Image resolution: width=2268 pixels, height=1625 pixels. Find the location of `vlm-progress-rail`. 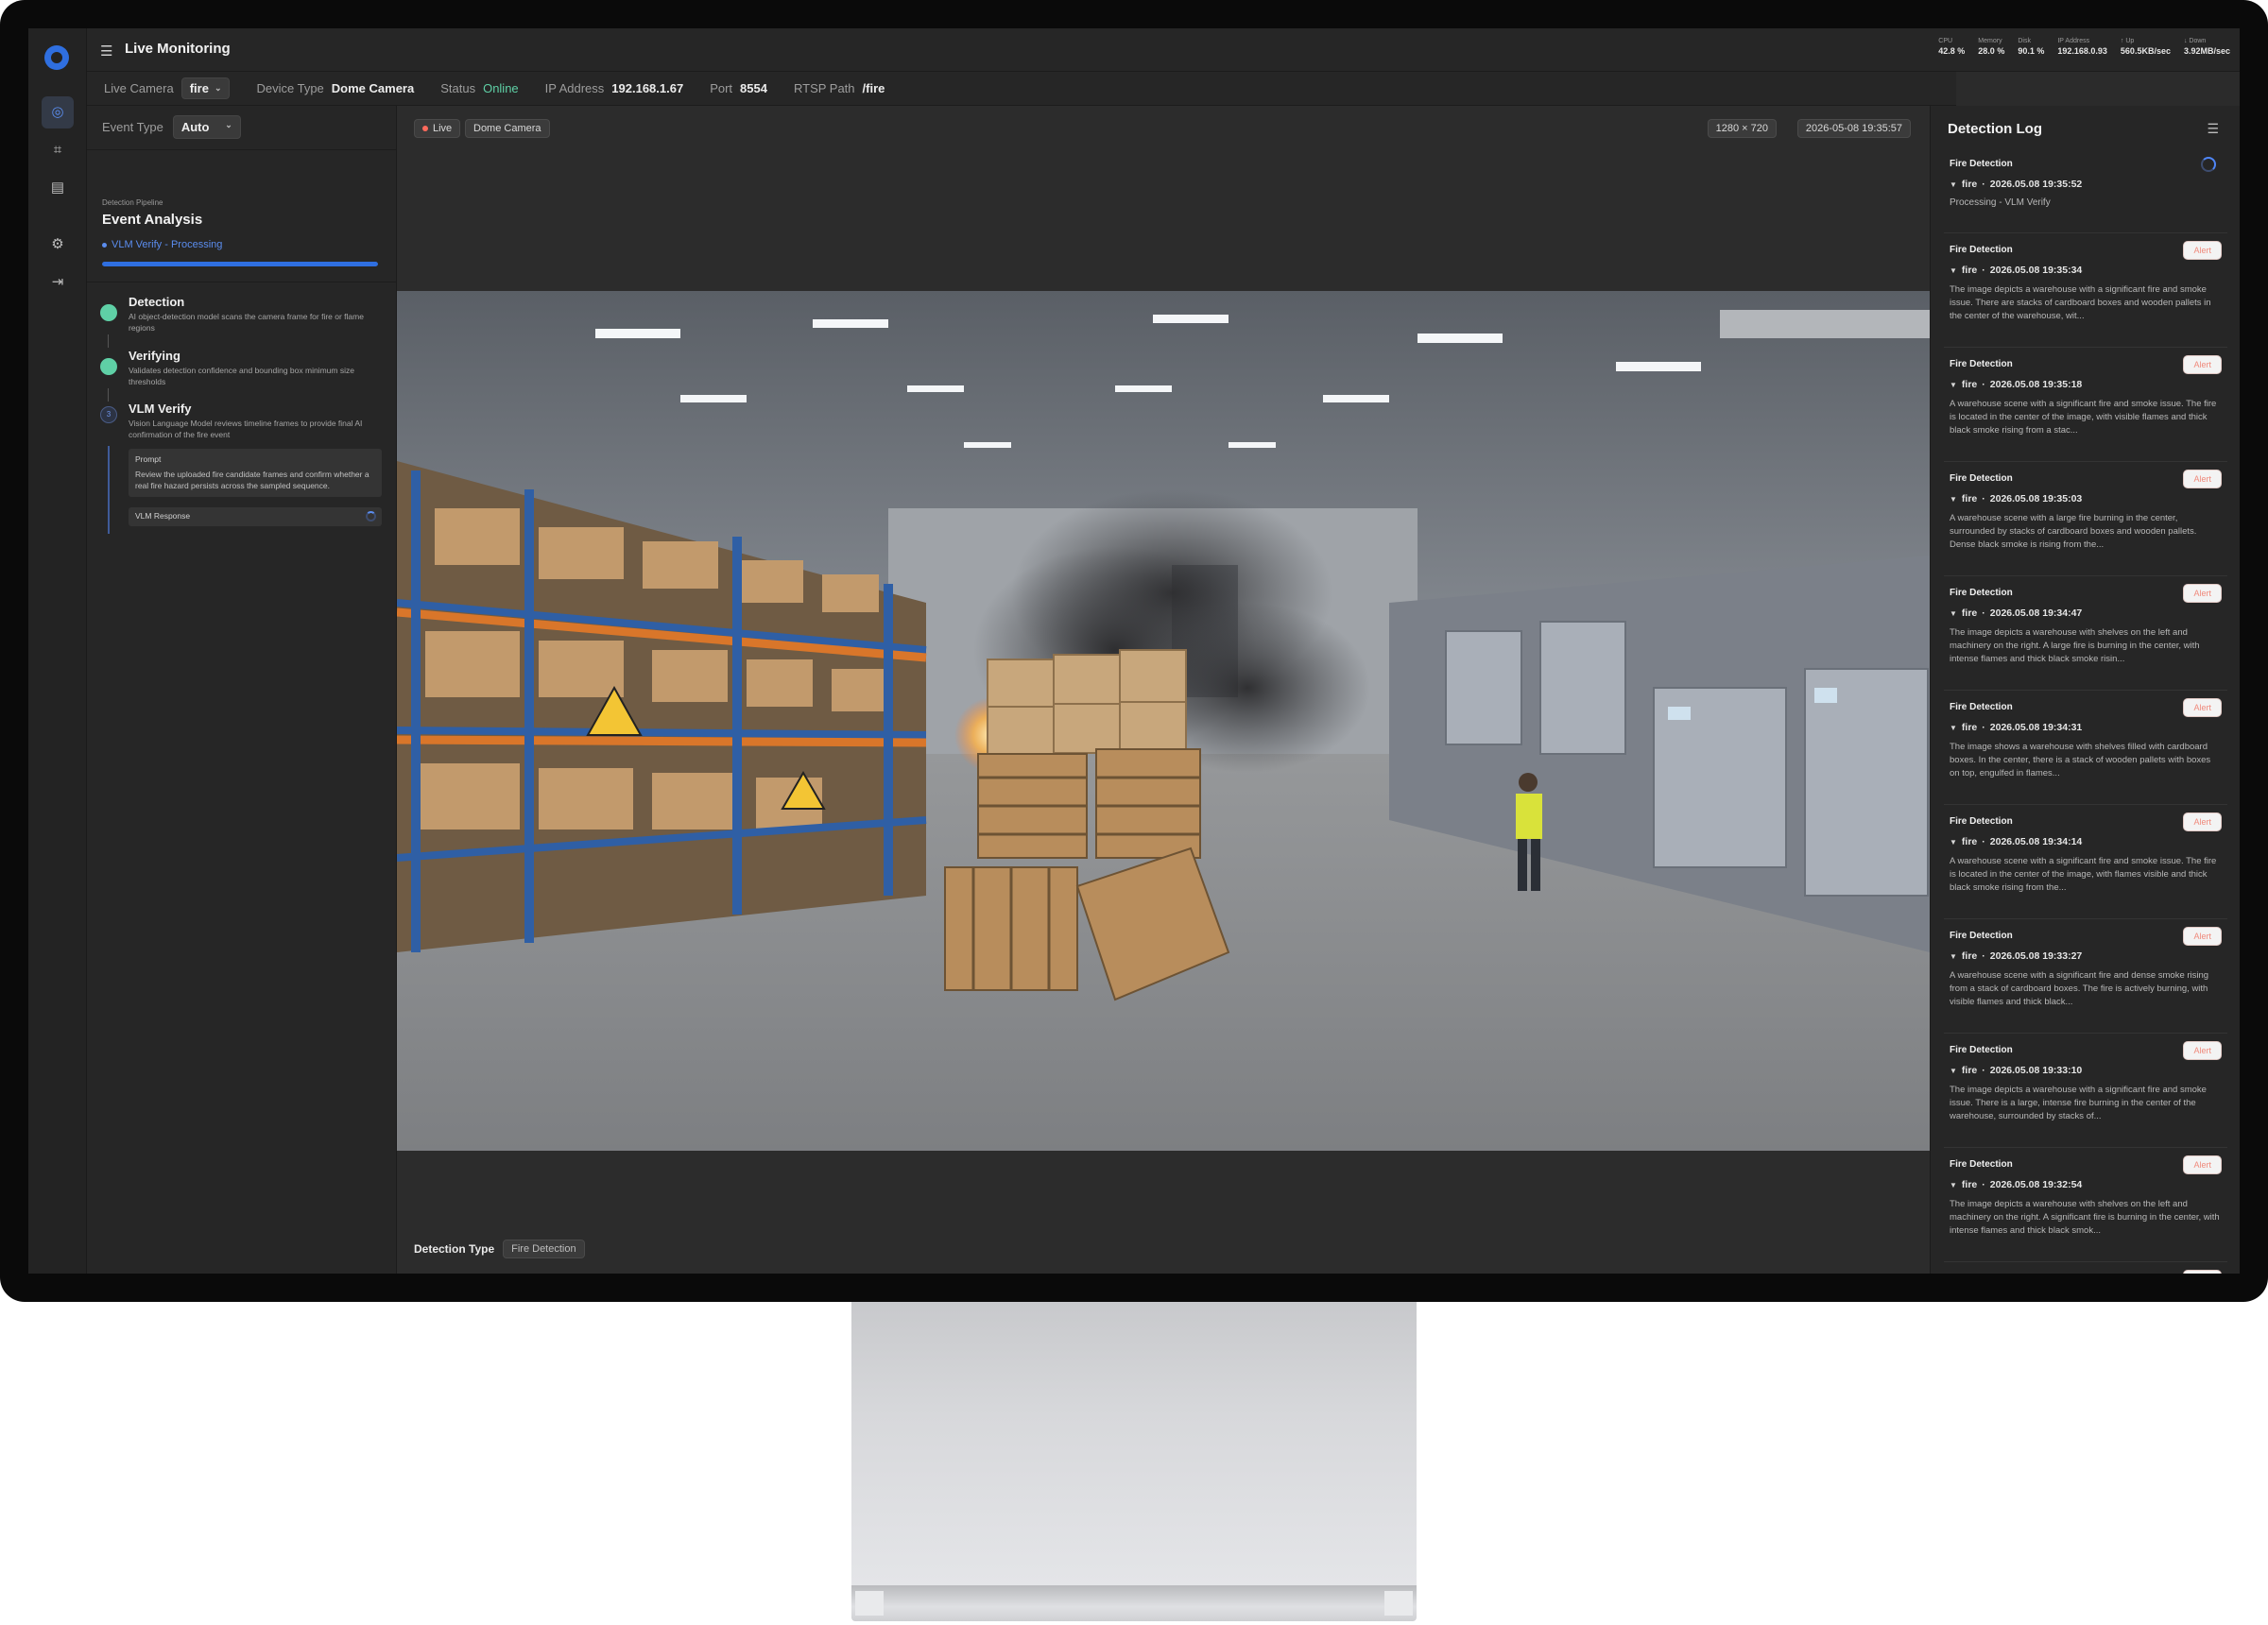

vlm-progress-rail is located at coordinates (109, 490).